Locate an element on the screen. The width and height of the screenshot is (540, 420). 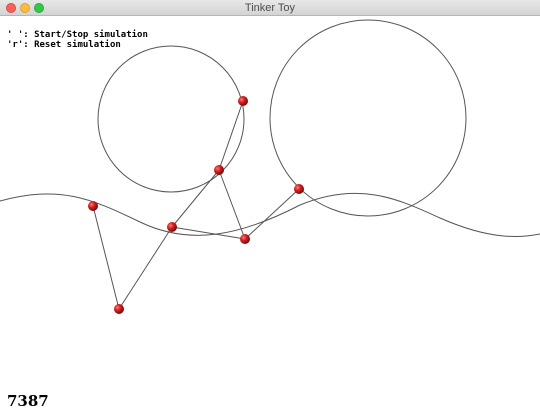
help-start-stop: ' ': Start/Stop simulation is located at coordinates (77, 35).